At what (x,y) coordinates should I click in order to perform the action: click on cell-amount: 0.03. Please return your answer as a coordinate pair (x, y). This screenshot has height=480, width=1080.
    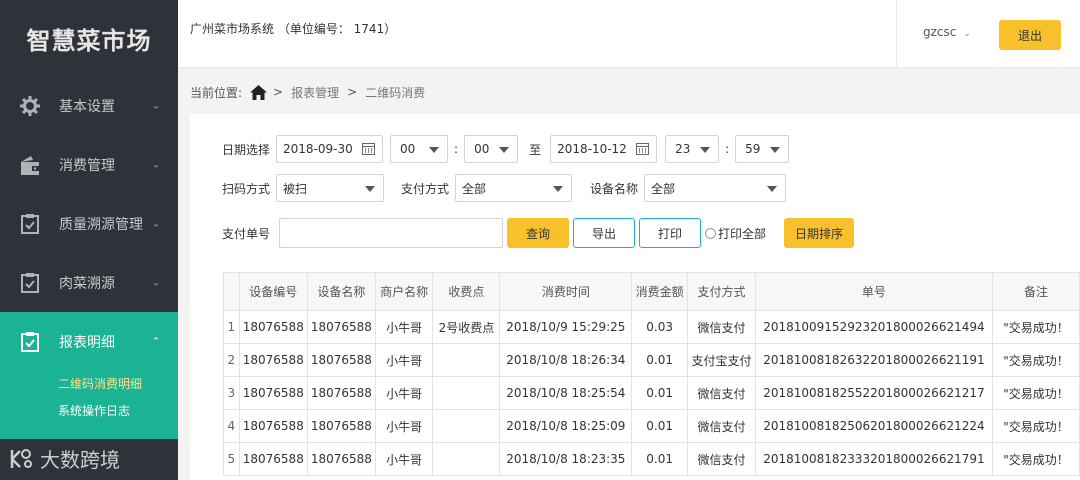
    Looking at the image, I should click on (660, 327).